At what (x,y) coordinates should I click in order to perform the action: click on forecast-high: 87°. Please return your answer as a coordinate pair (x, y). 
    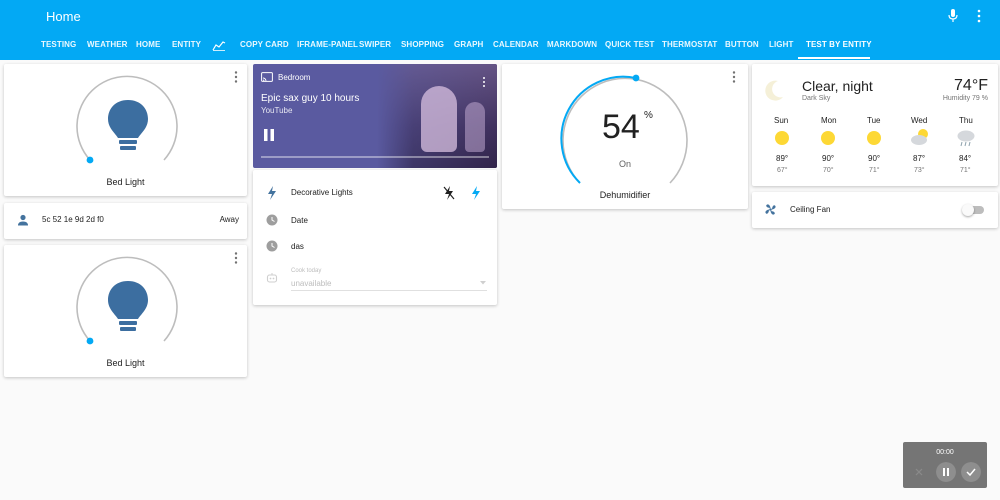
    Looking at the image, I should click on (919, 158).